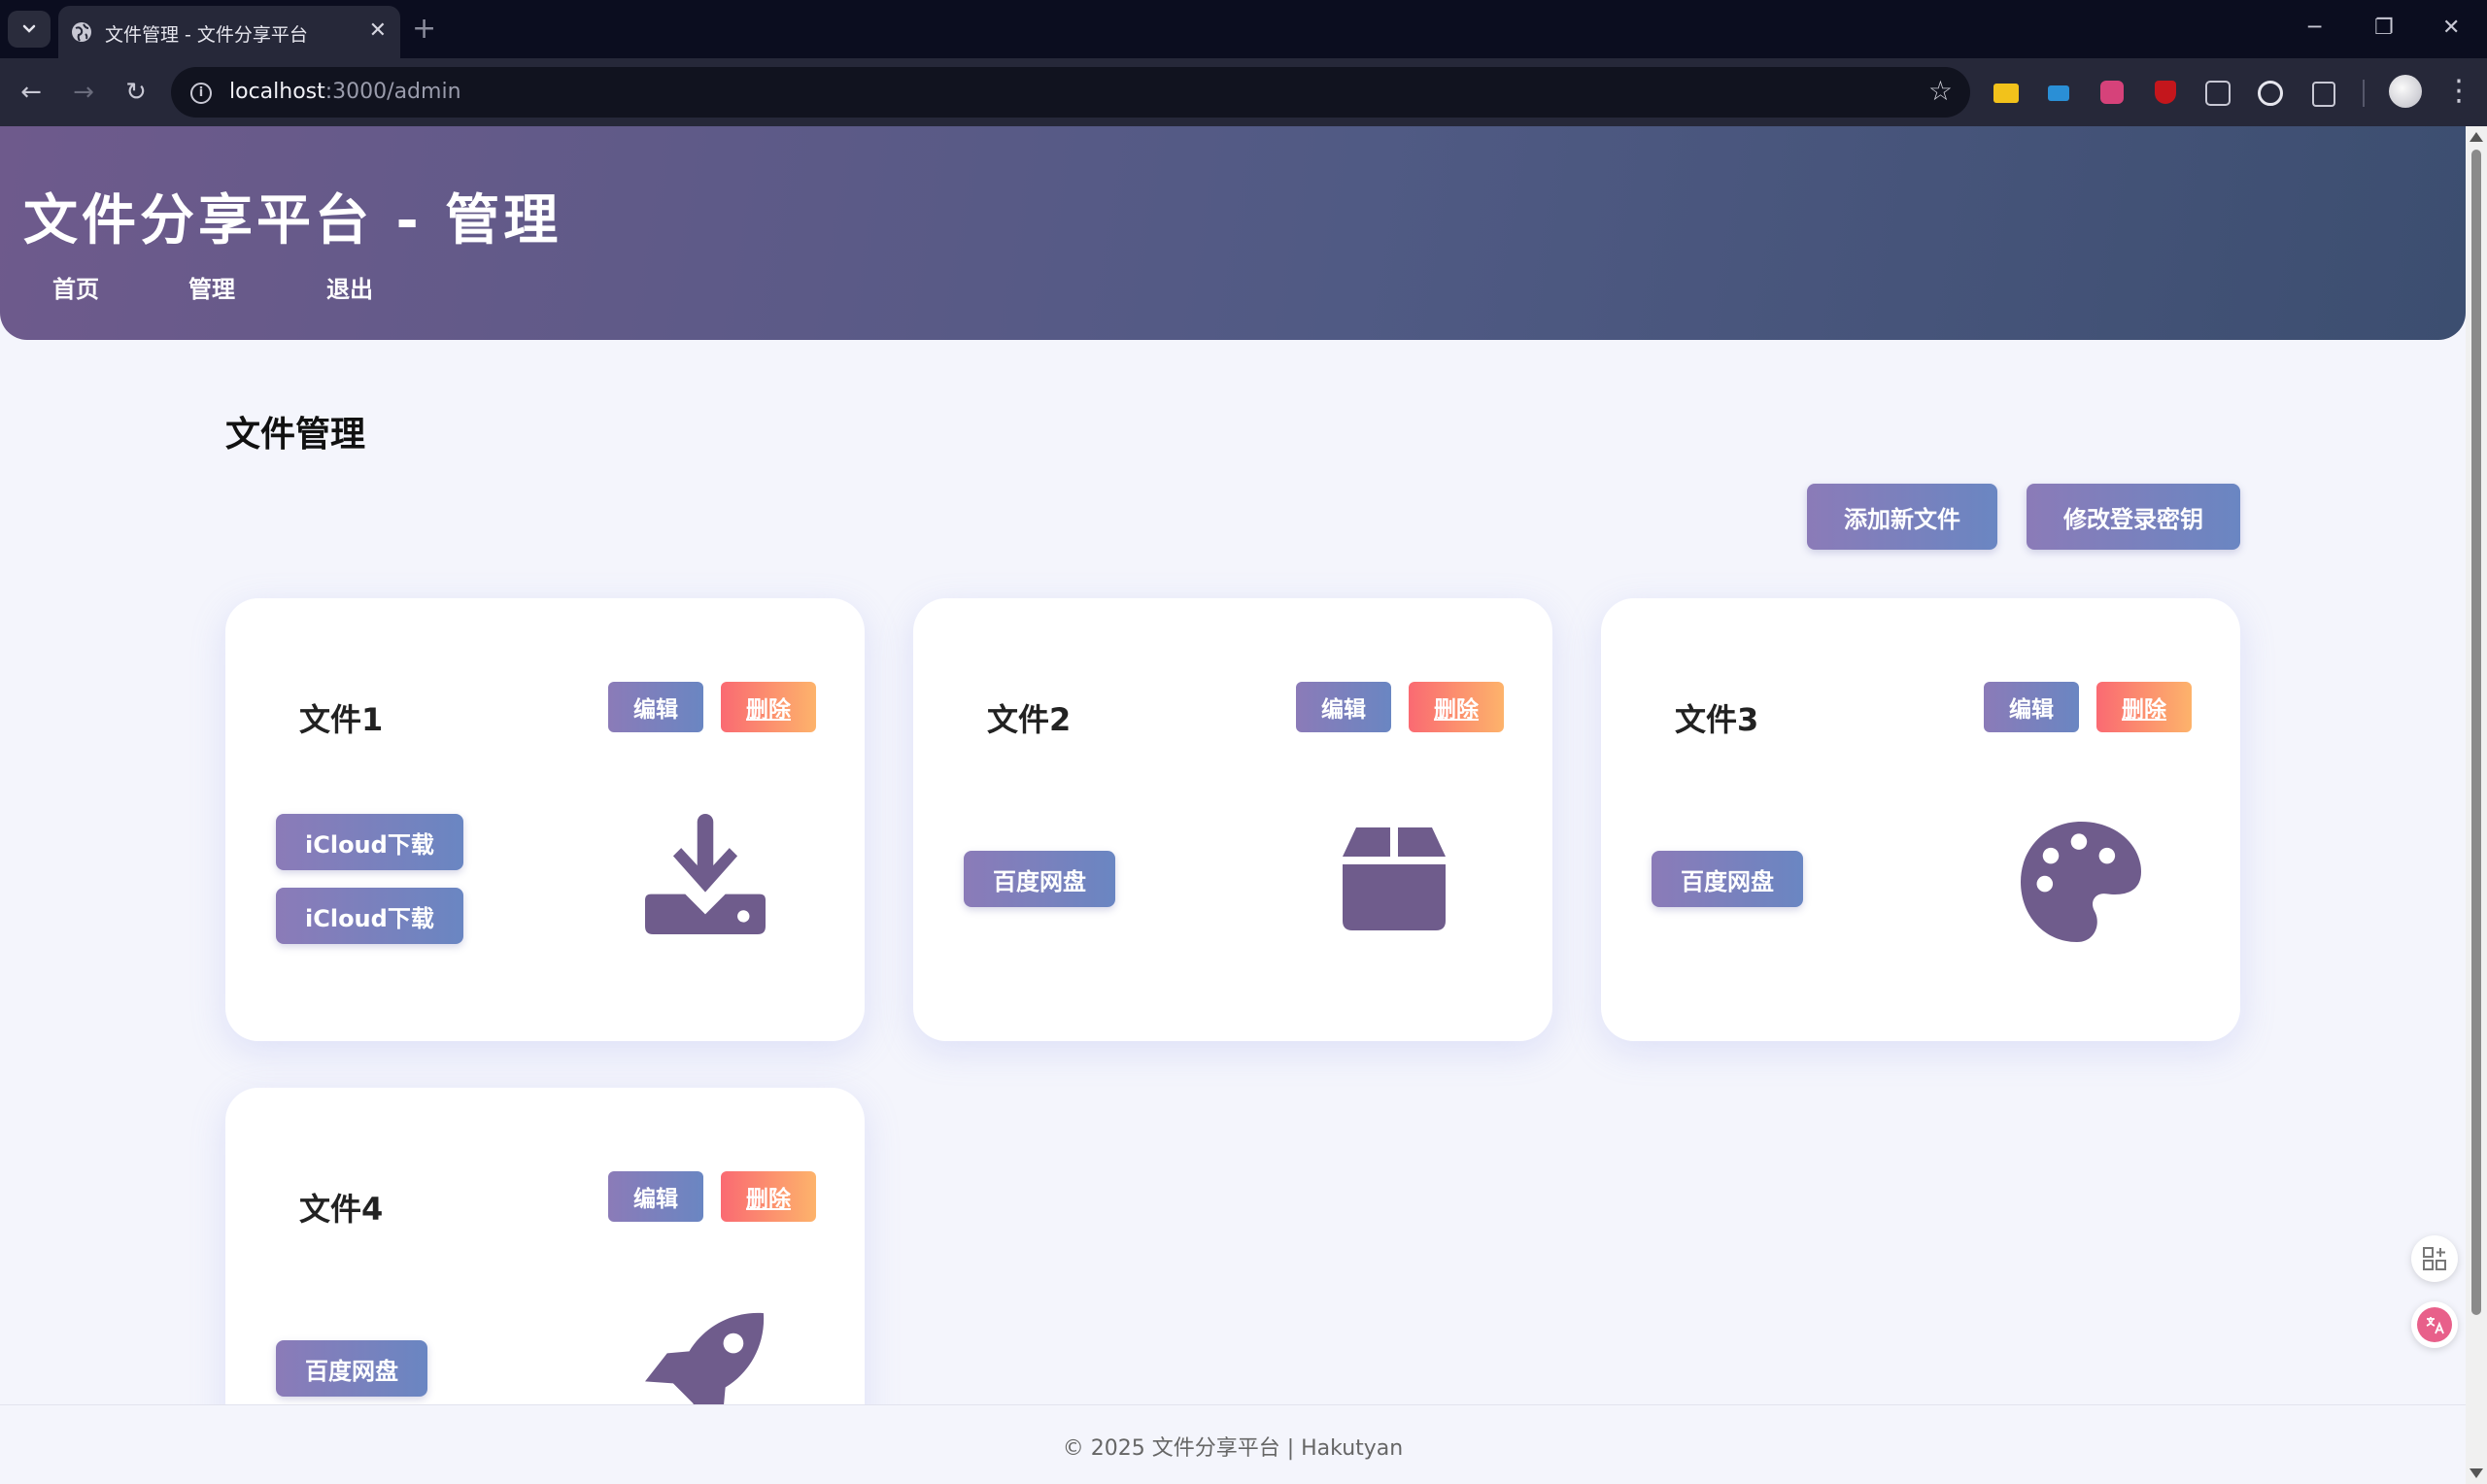 The image size is (2487, 1484). I want to click on file-card: 文件2 编辑 删除 百度网盘, so click(1232, 819).